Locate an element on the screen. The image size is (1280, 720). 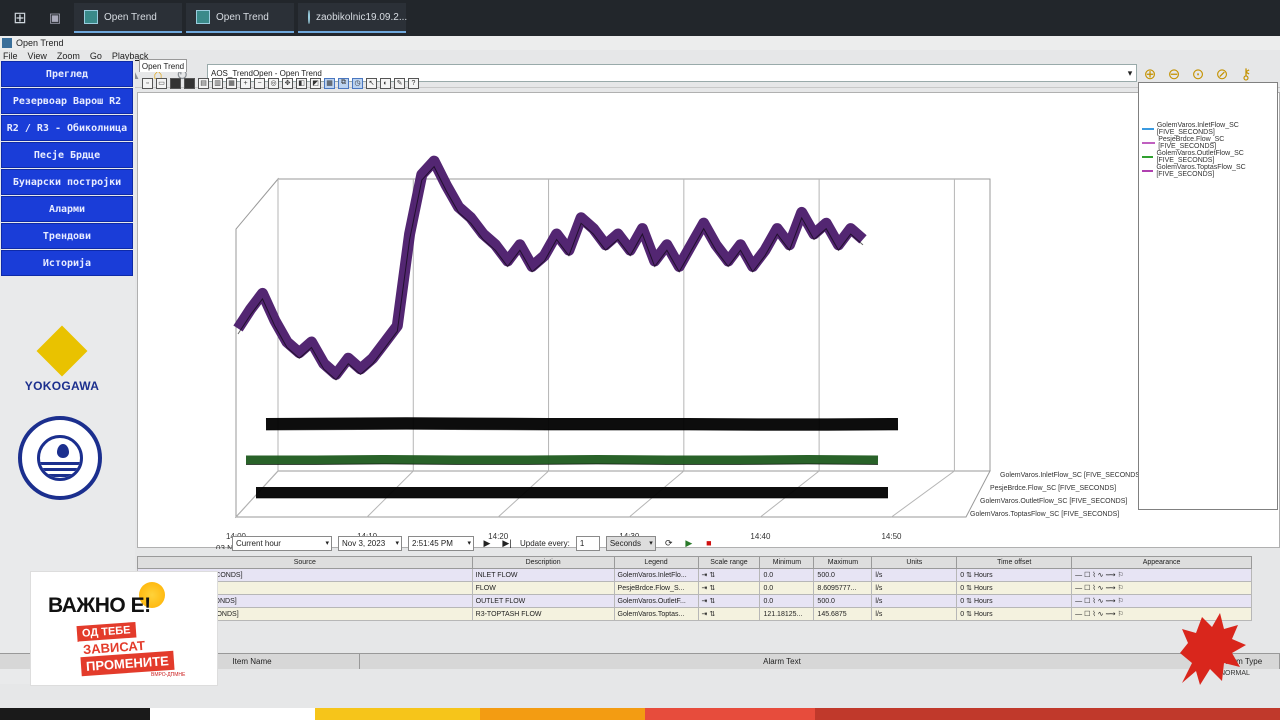
taskbar-window-1: Open Trend is located at coordinates (128, 18).